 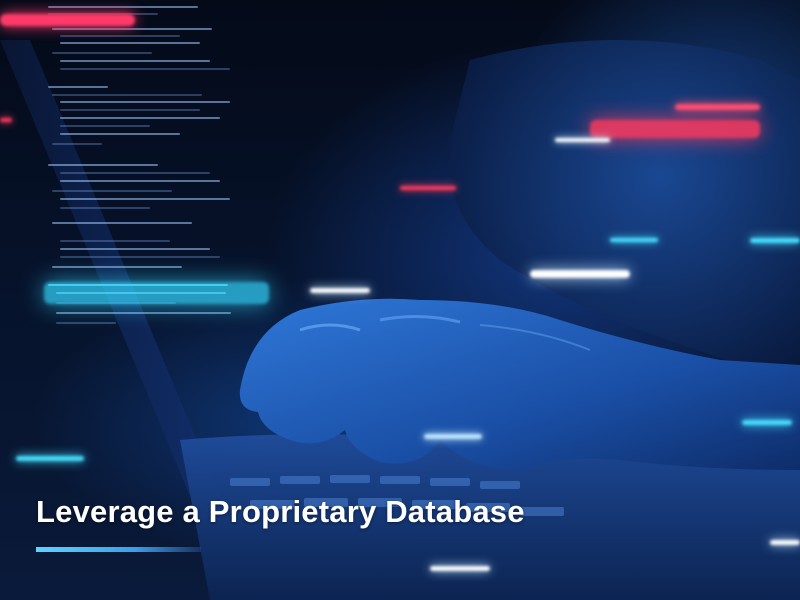 I want to click on caption-underline, so click(x=118, y=549).